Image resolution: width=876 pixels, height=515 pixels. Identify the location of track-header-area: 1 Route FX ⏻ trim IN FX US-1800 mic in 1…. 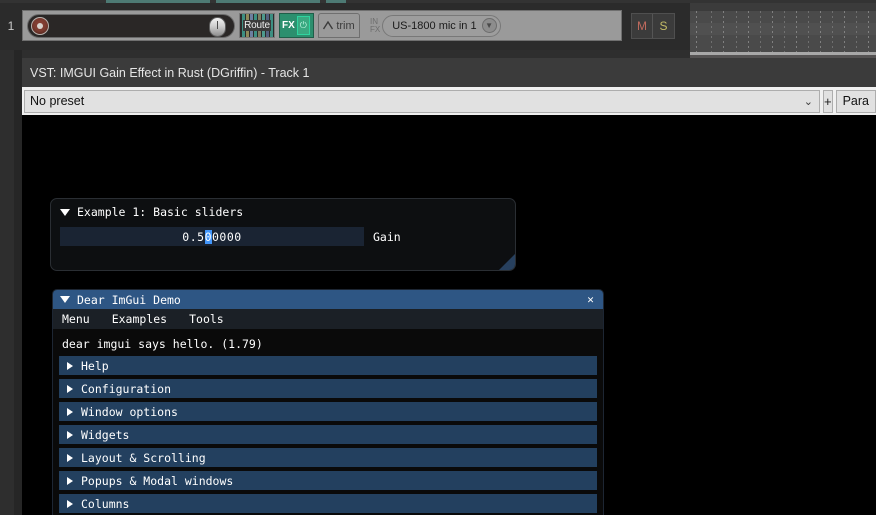
(345, 26).